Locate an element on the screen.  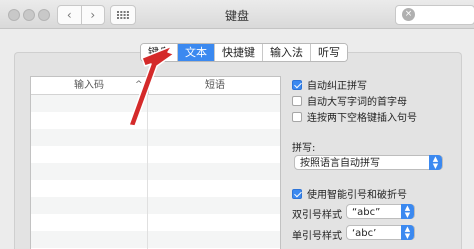
tab-input-sources: 输入法 is located at coordinates (286, 52).